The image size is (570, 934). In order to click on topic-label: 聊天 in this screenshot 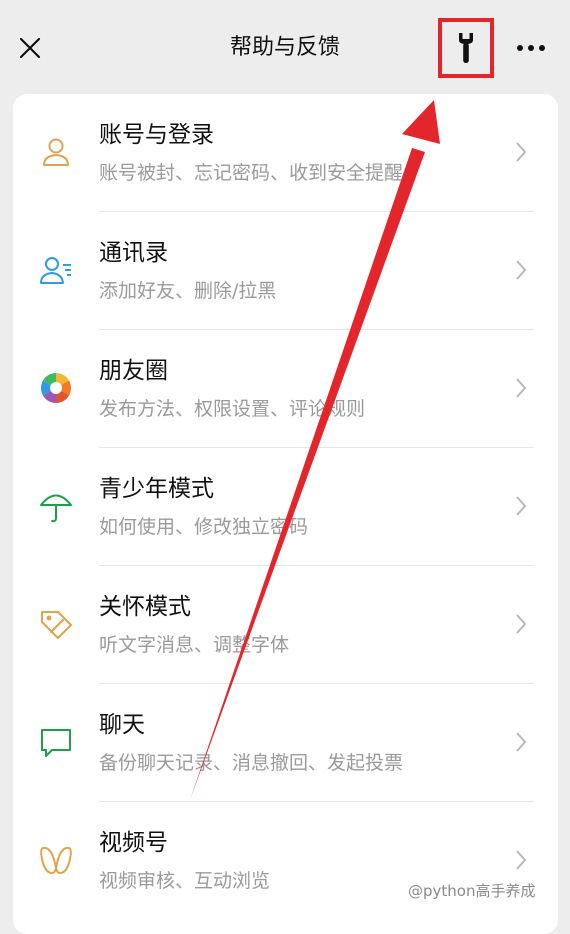, I will do `click(122, 725)`.